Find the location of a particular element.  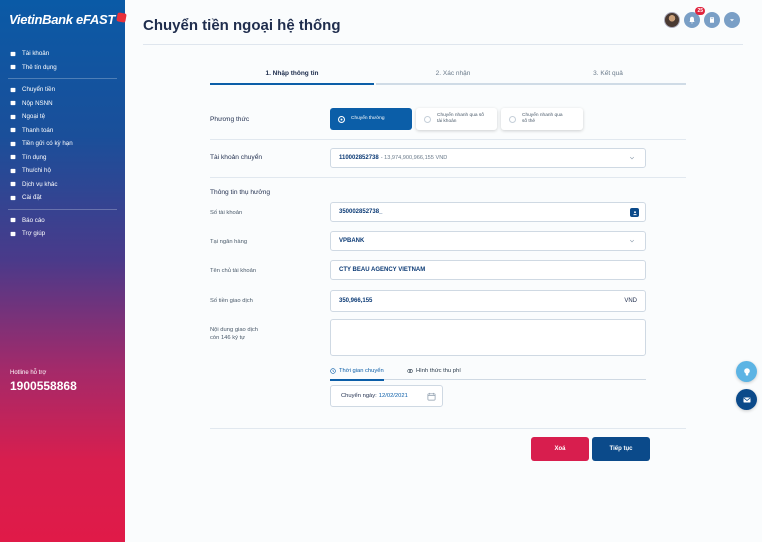

amount-currency: VND is located at coordinates (630, 301).